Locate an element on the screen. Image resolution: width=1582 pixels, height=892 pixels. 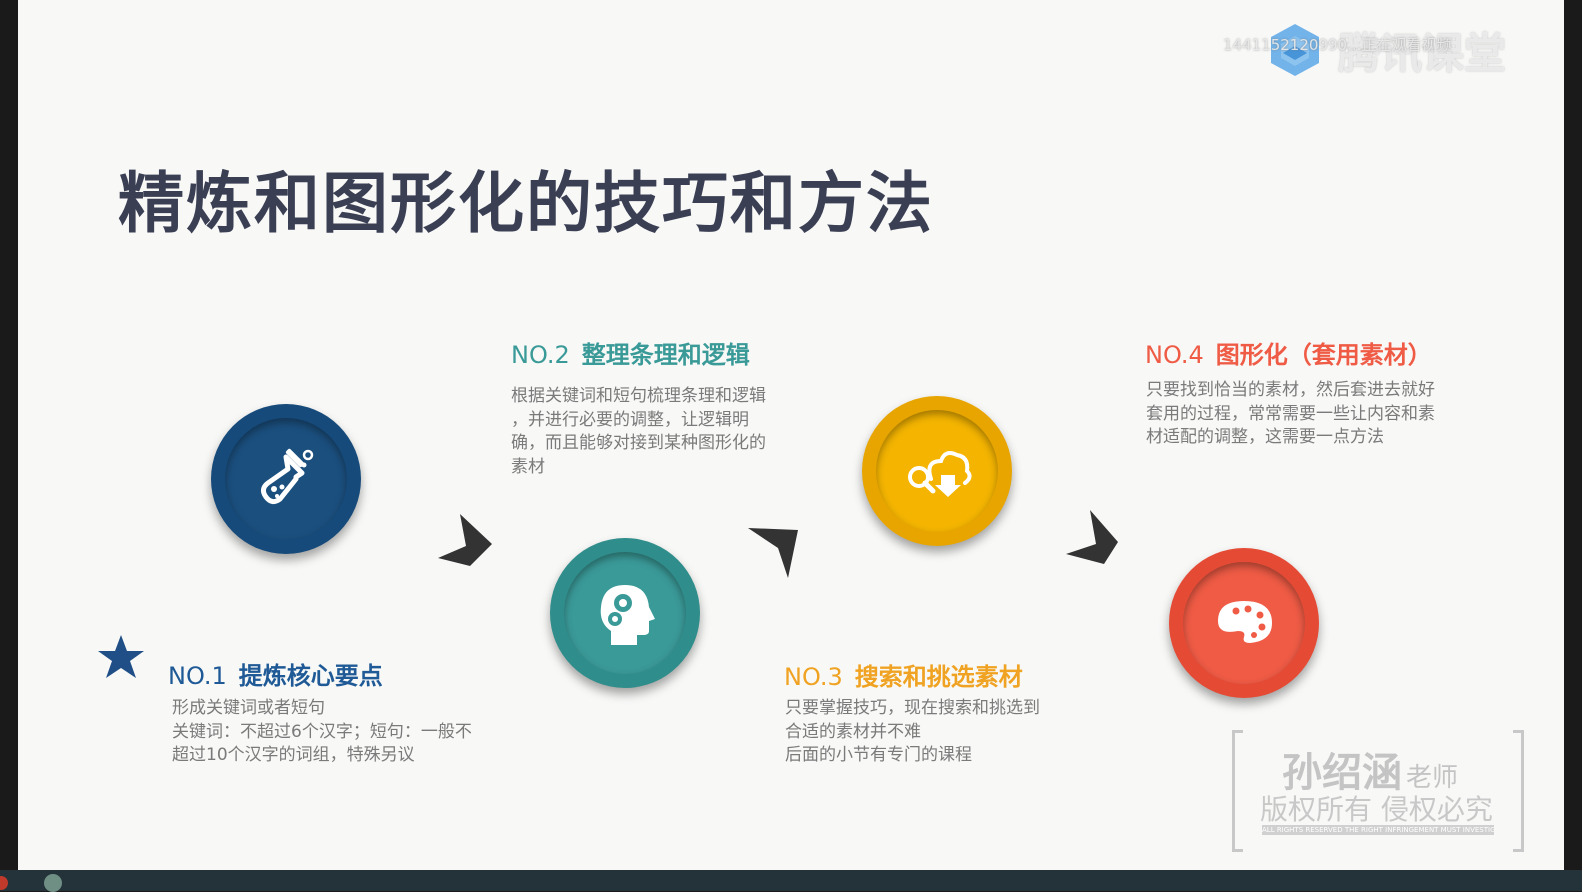
search-cloud-download-icon is located at coordinates (940, 474).